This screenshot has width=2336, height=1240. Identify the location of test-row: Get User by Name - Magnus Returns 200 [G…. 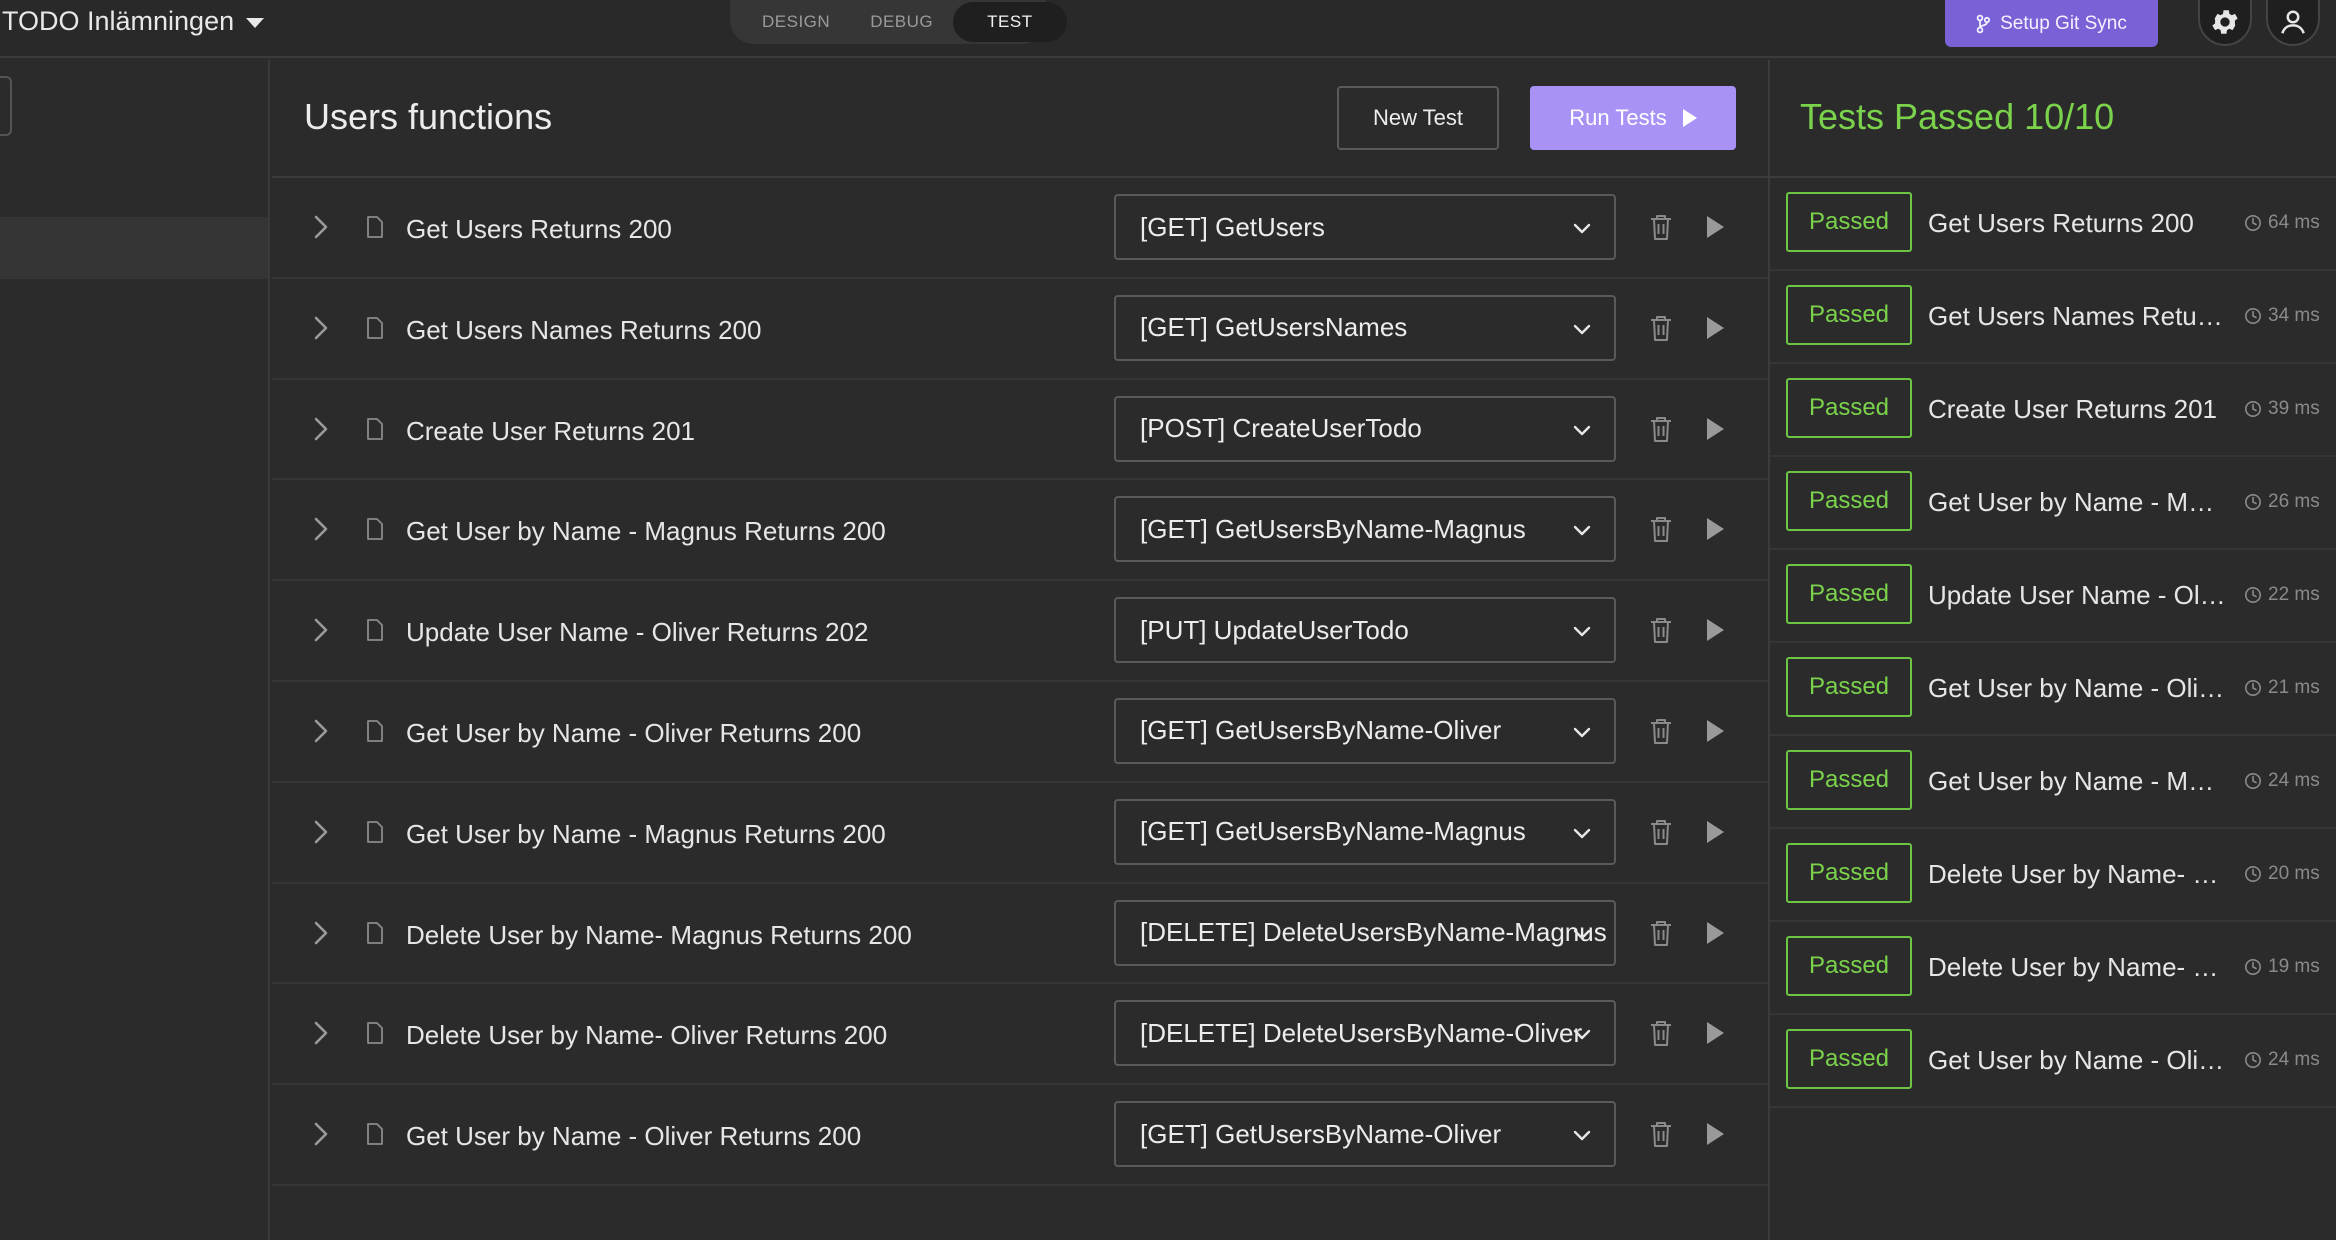
(1020, 833).